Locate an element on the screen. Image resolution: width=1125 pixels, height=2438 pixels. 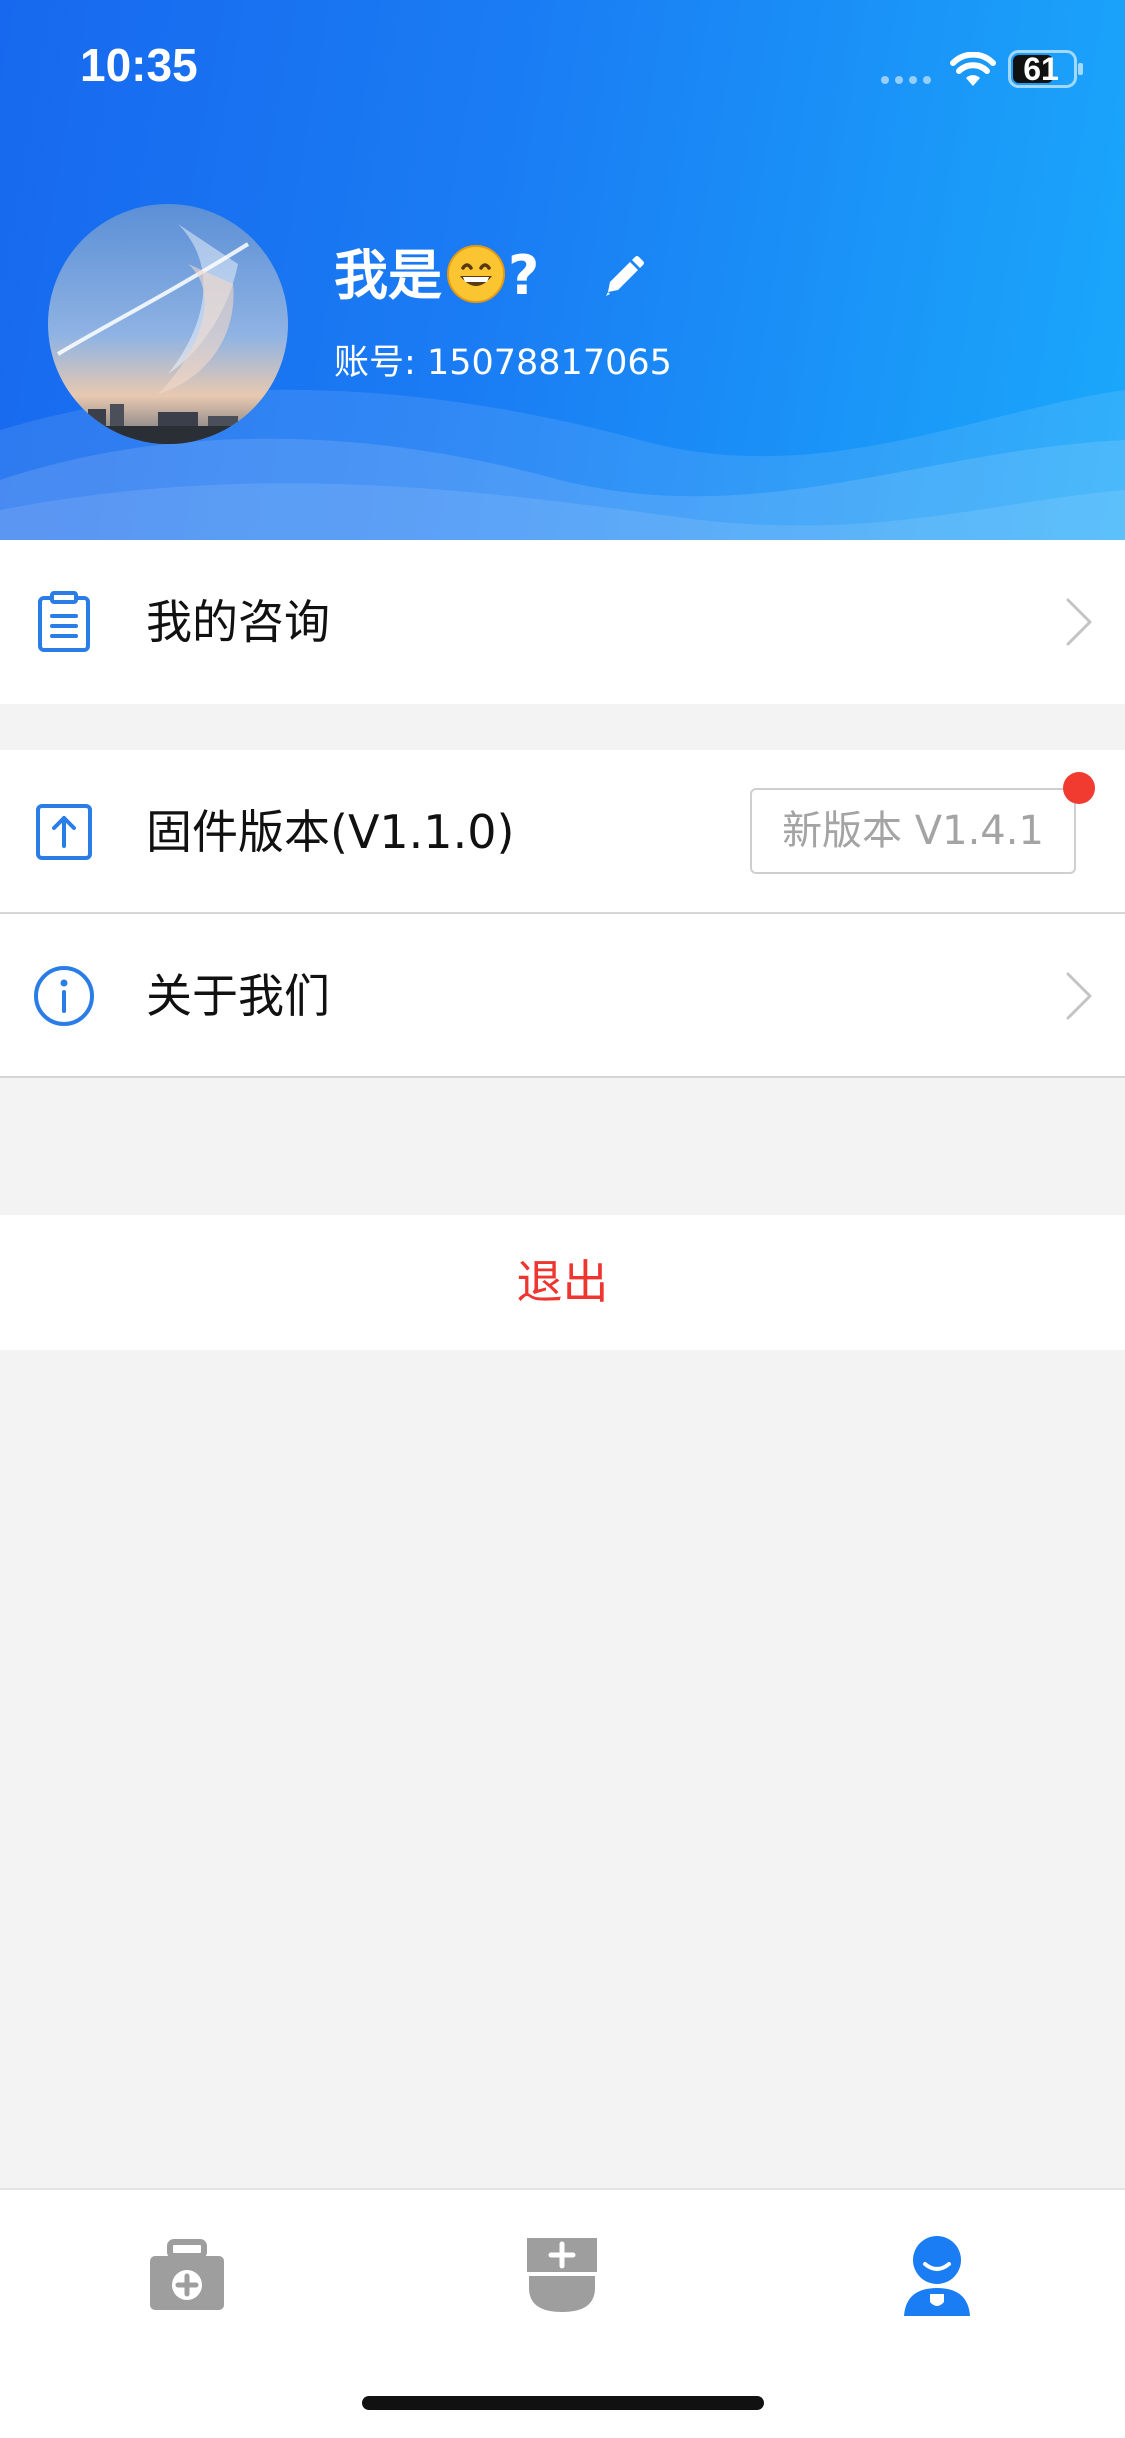
edit-pencil-icon is located at coordinates (623, 277).